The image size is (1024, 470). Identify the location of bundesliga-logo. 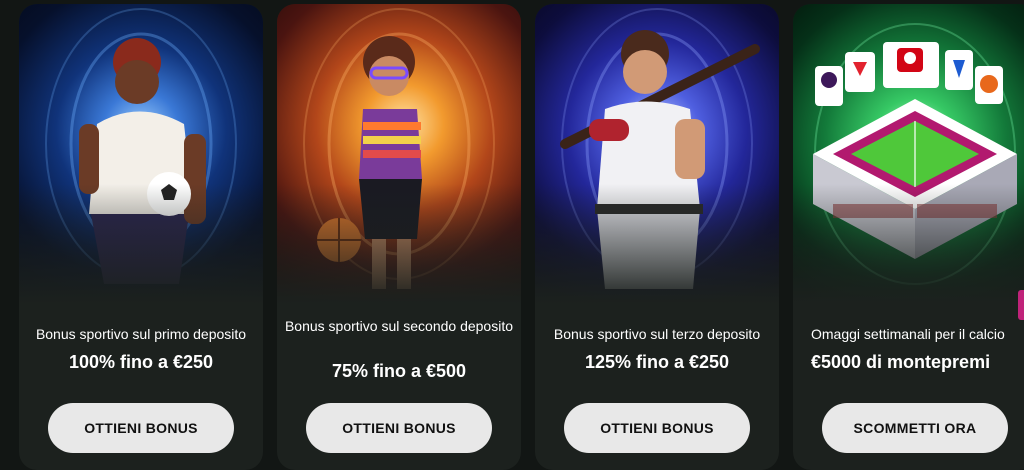
(911, 65).